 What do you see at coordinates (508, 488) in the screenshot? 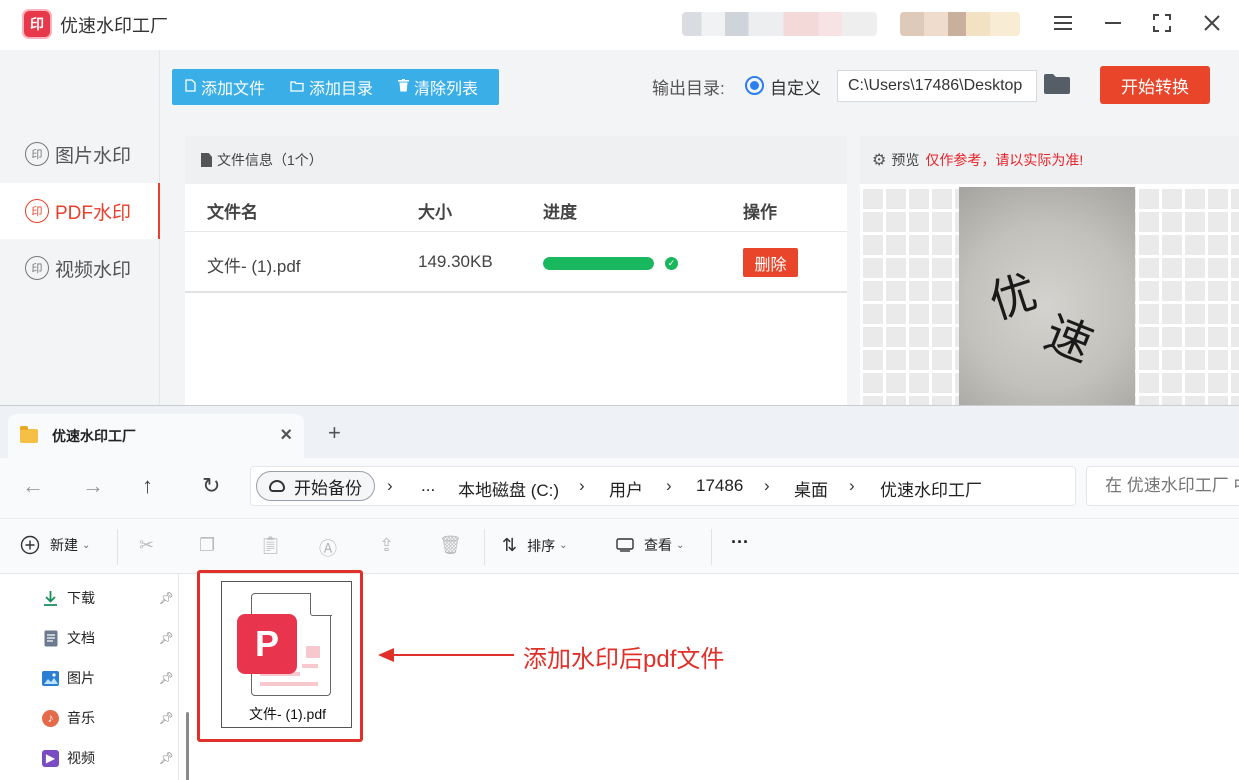
I see `breadcrumb-local-disk: 本地磁盘 (C:)` at bounding box center [508, 488].